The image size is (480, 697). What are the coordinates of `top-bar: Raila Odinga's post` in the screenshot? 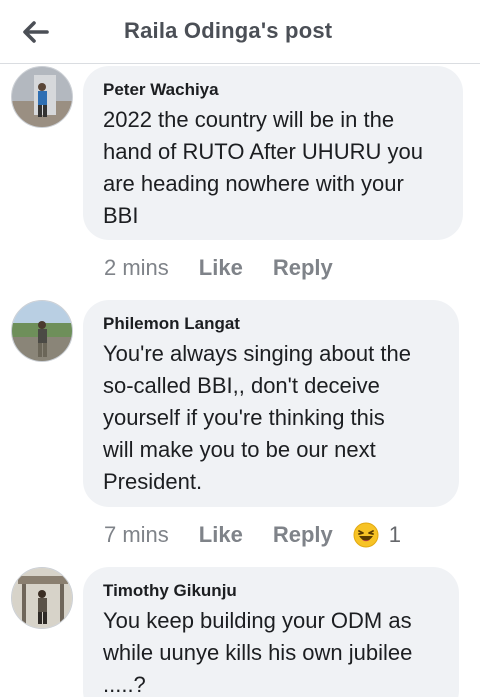 It's located at (240, 32).